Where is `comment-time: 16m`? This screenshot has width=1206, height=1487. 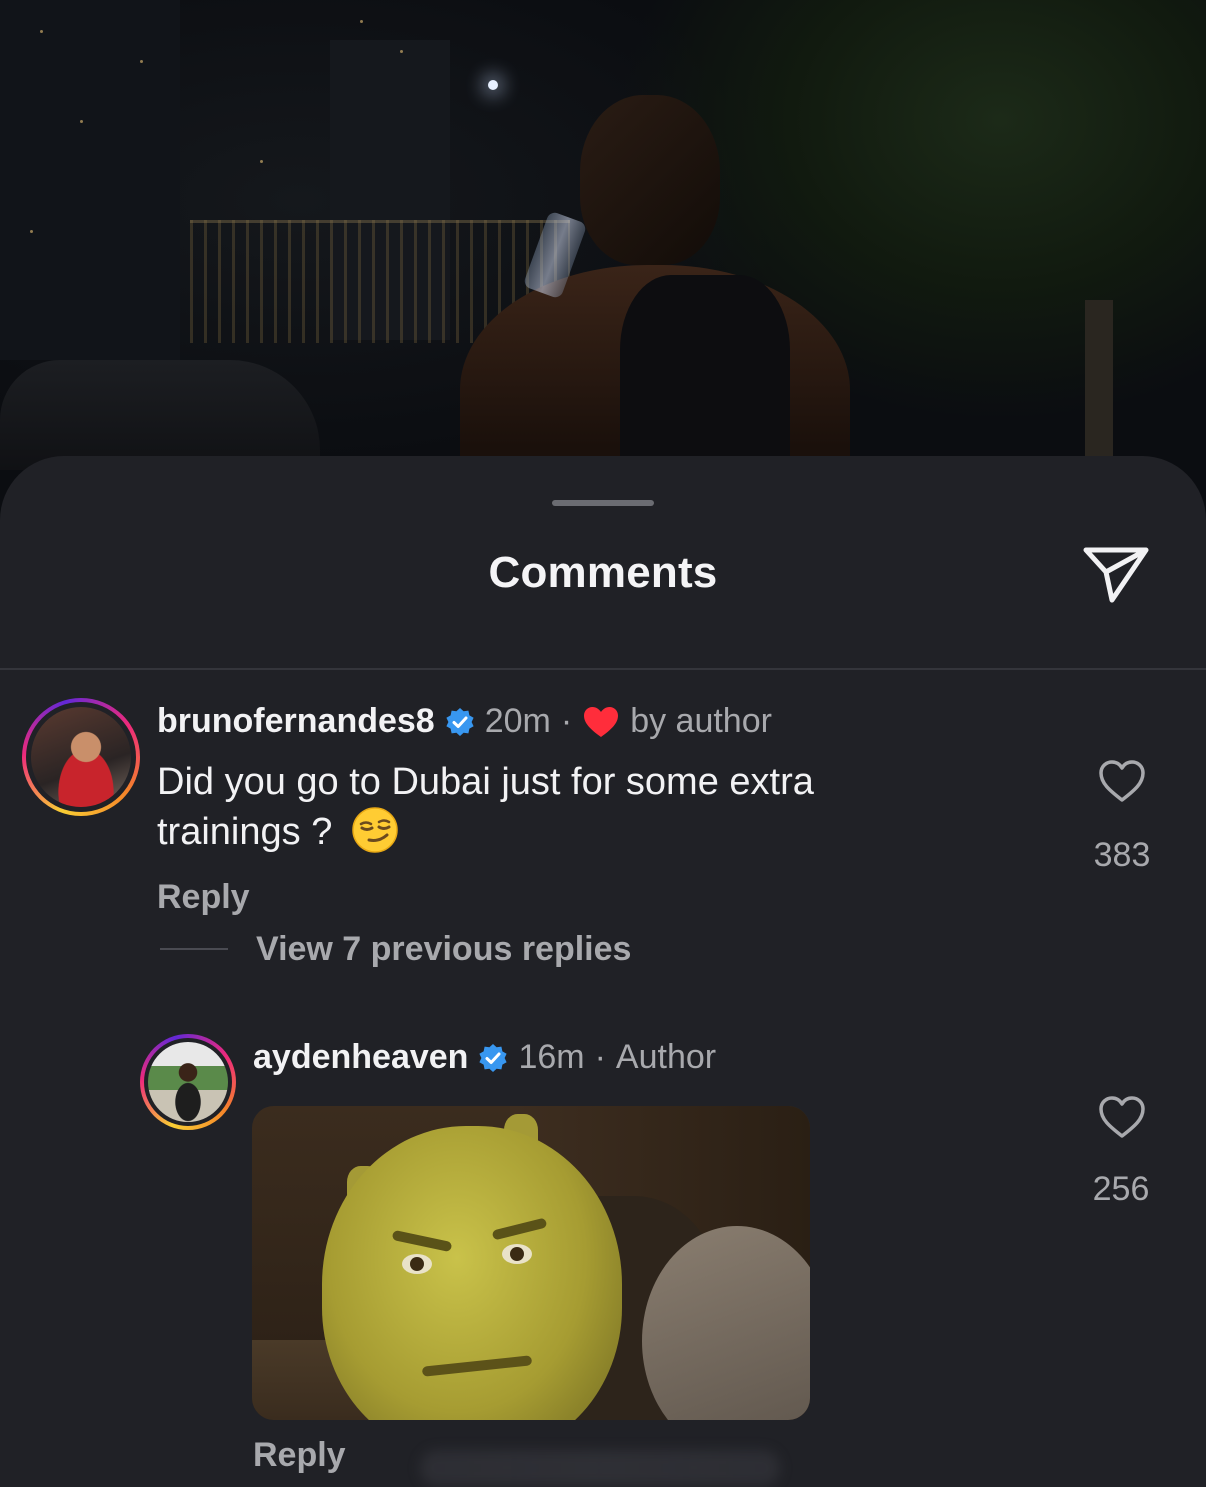 comment-time: 16m is located at coordinates (551, 1057).